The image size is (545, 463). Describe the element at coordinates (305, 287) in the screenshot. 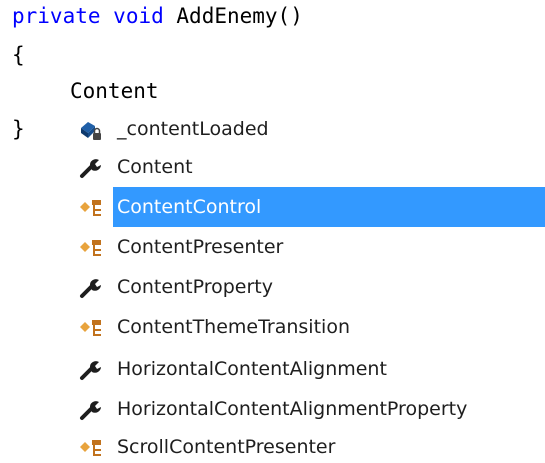

I see `completion-item: ContentProperty` at that location.